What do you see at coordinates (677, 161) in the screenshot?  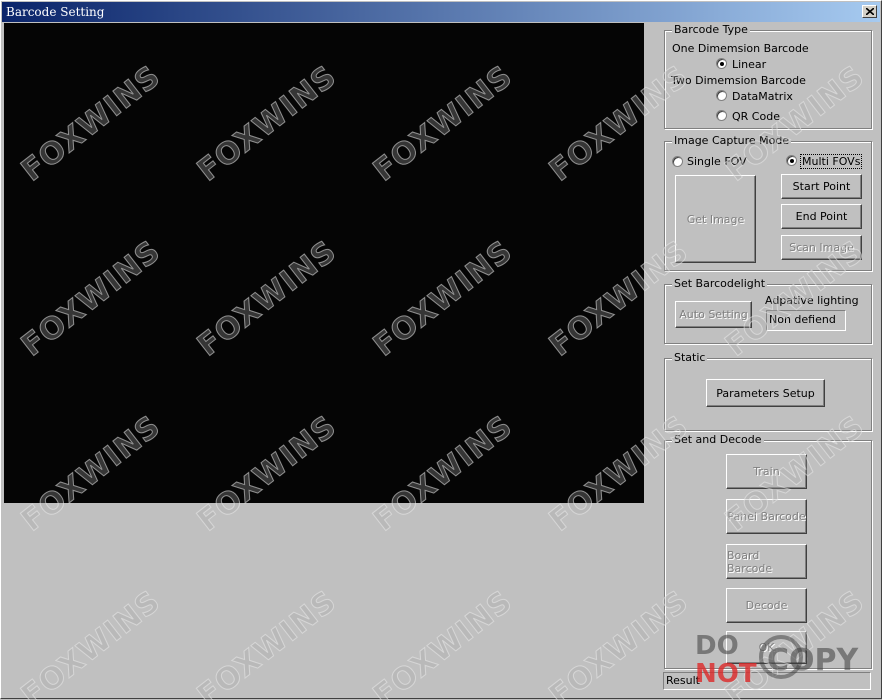 I see `single-fov-radio` at bounding box center [677, 161].